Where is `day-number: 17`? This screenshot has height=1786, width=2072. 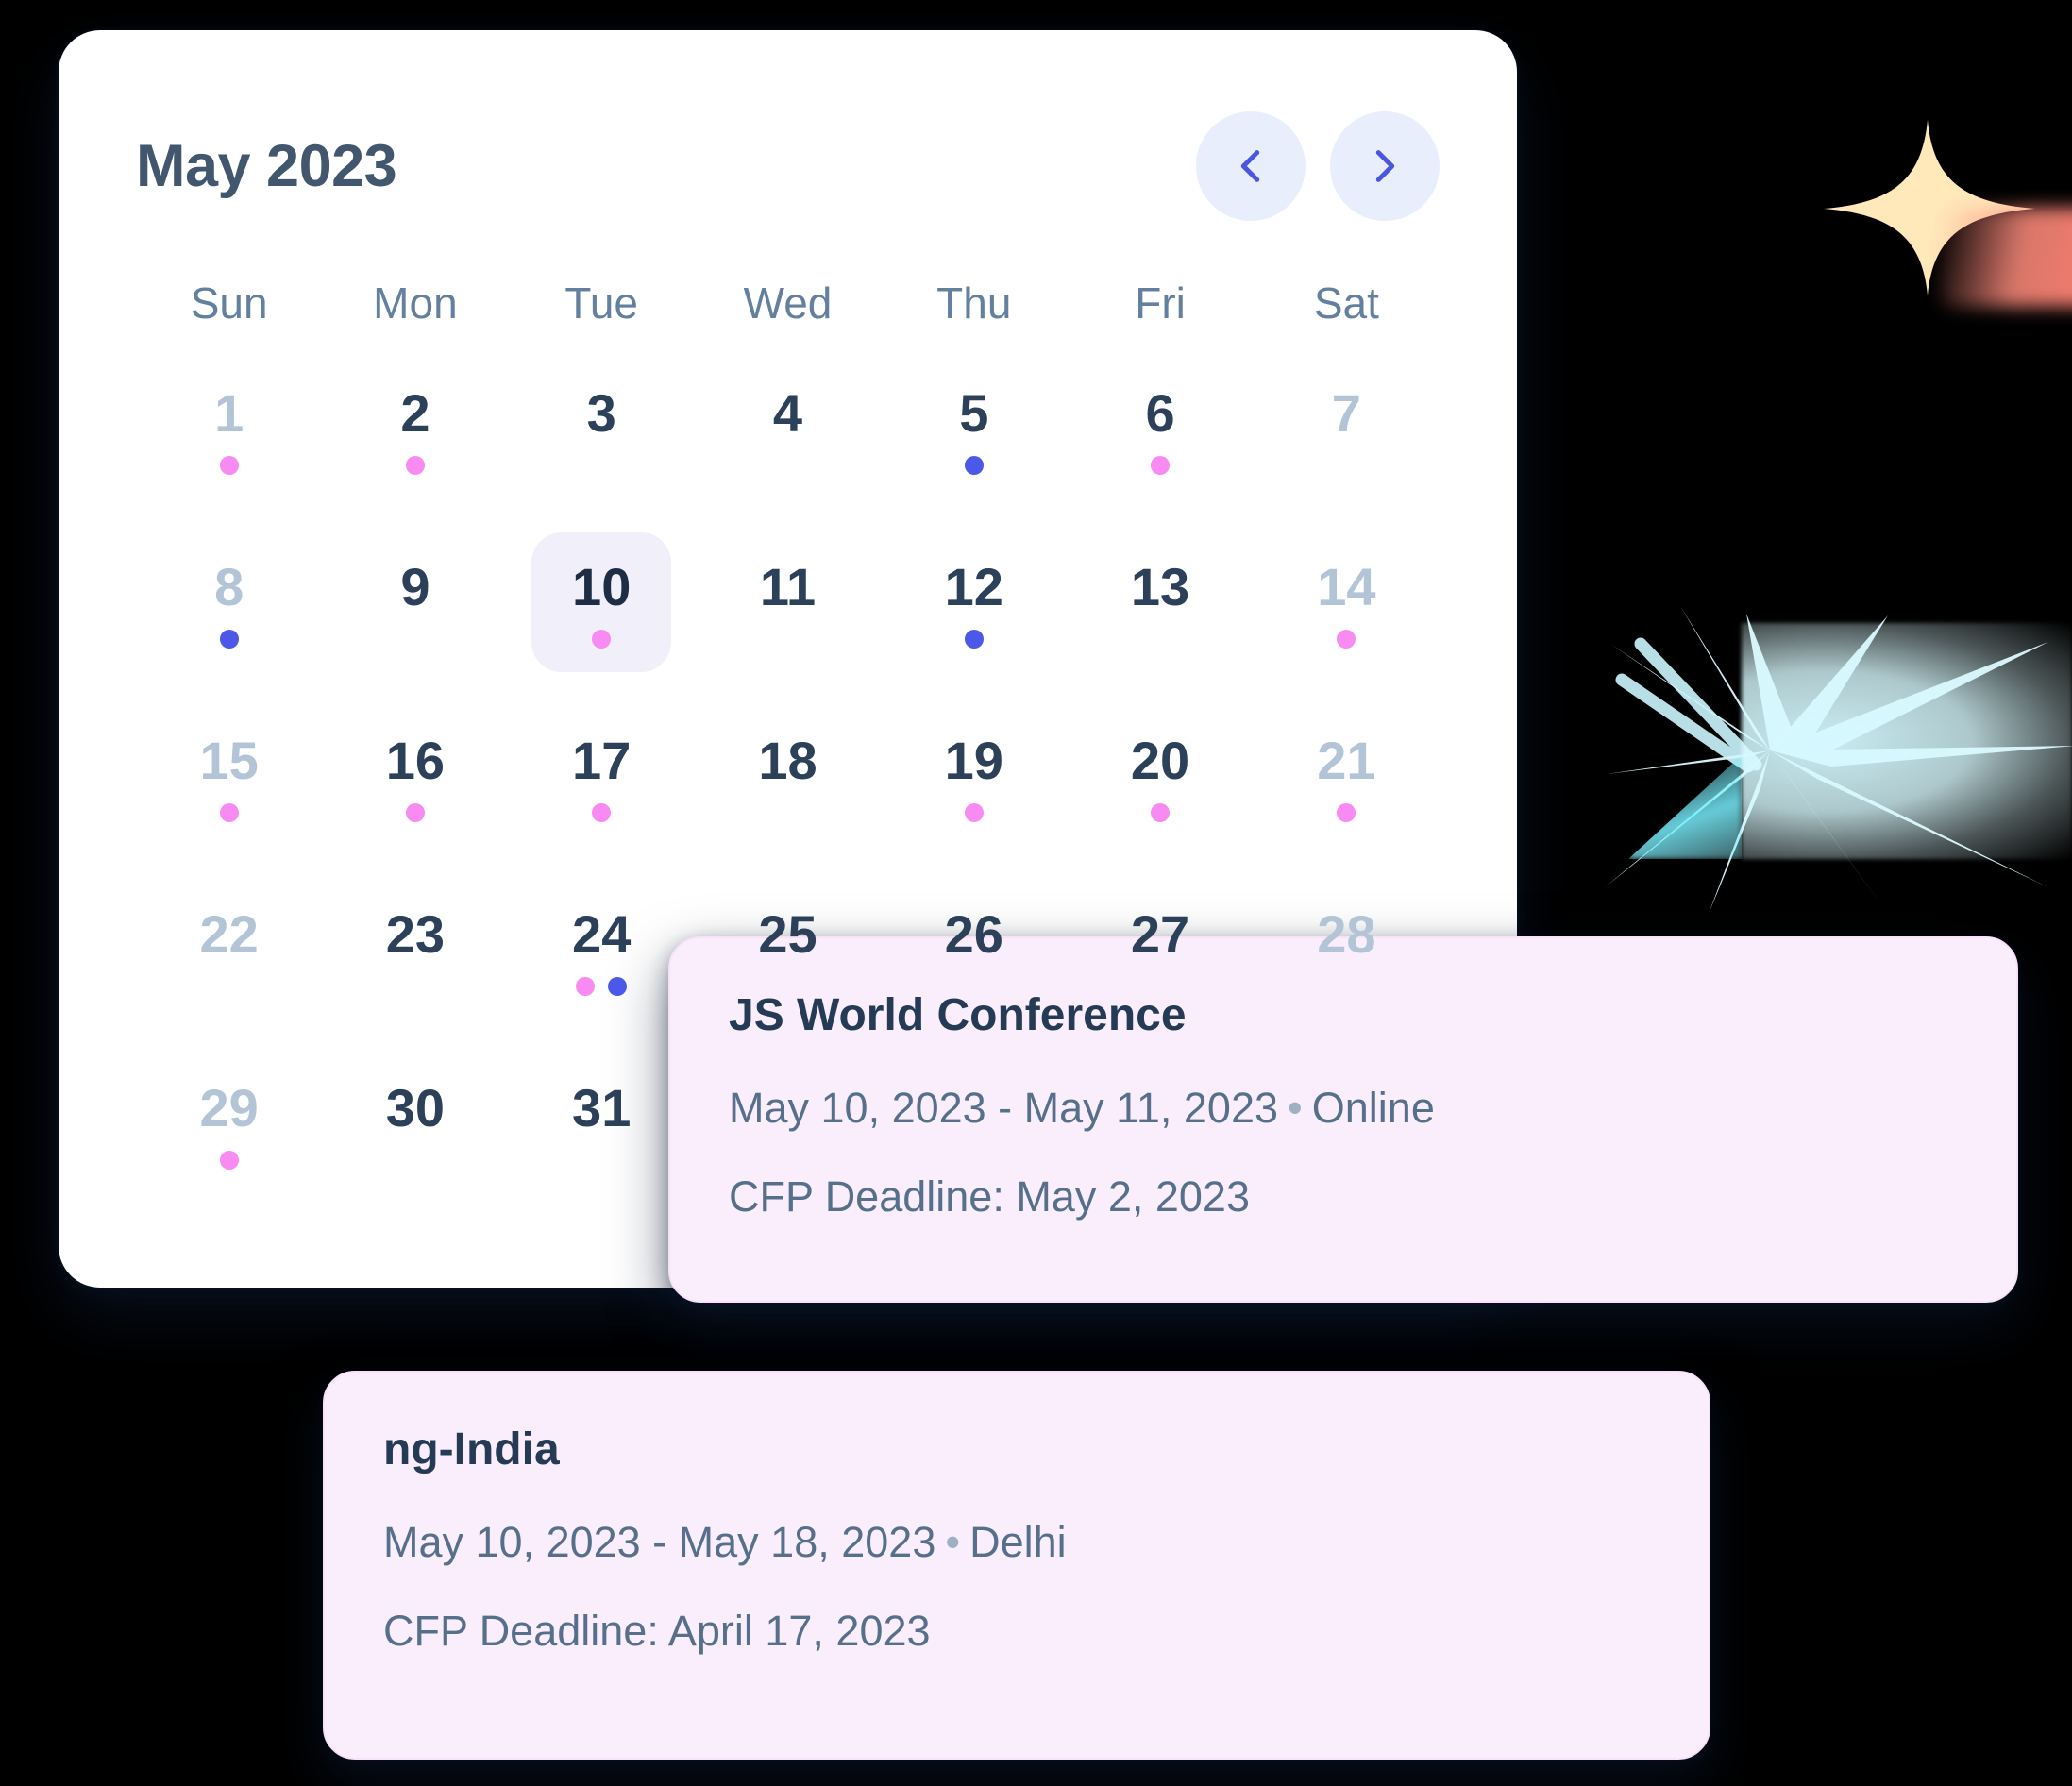
day-number: 17 is located at coordinates (602, 761).